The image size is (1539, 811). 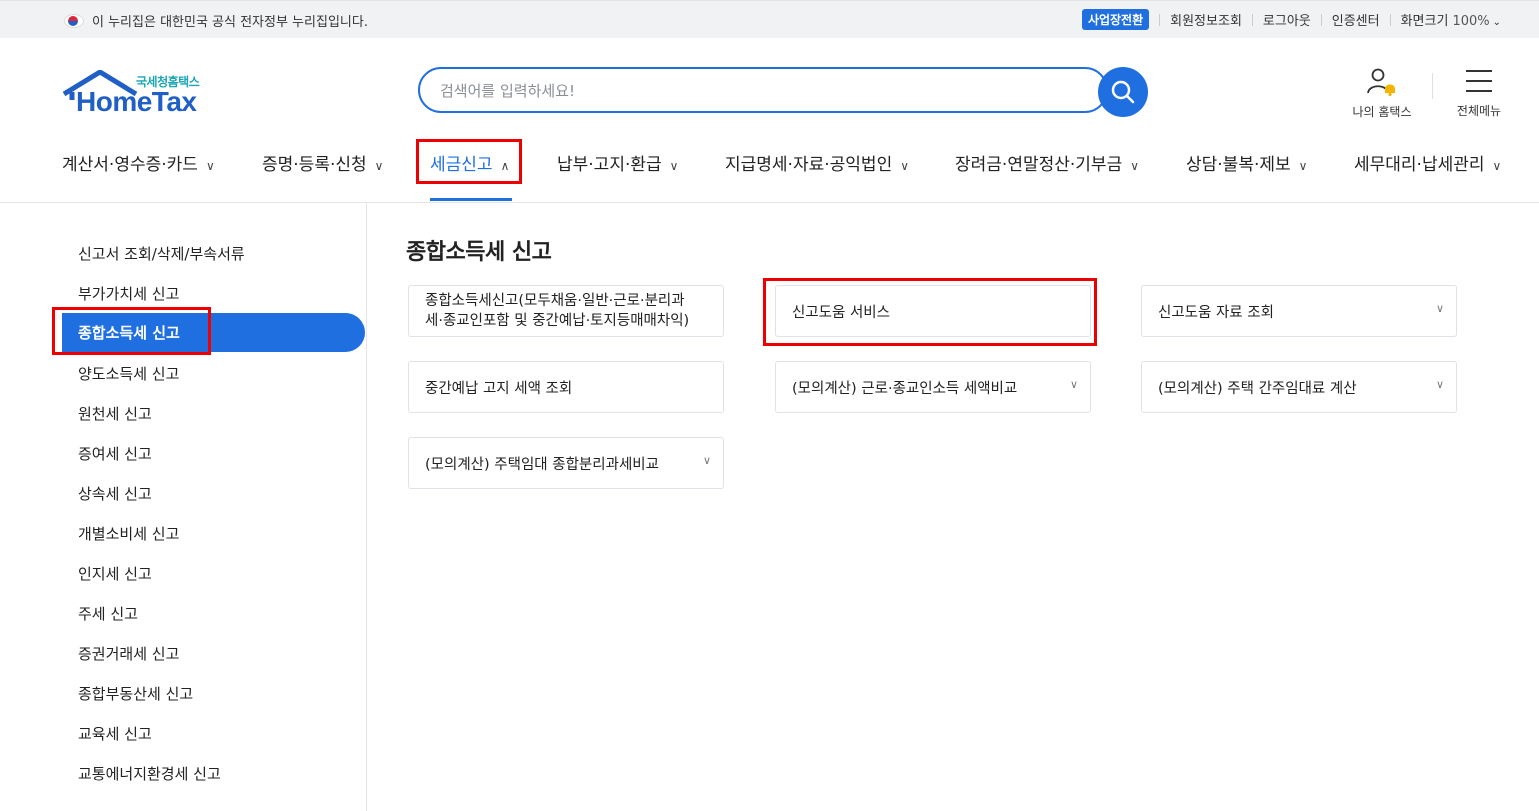 I want to click on sidebar-item: 종합부동산세 신고, so click(x=135, y=693).